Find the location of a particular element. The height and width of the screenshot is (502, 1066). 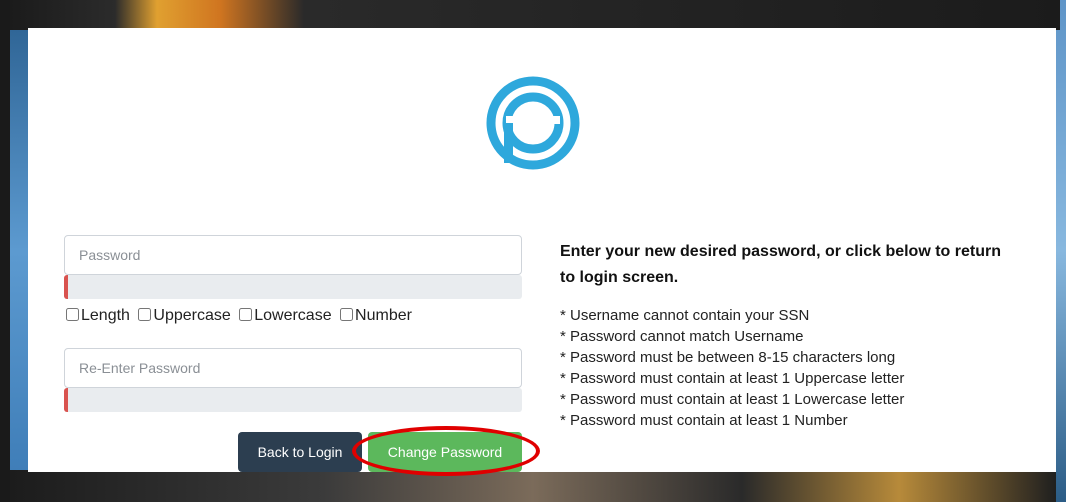

background-right-edge is located at coordinates (1061, 251).